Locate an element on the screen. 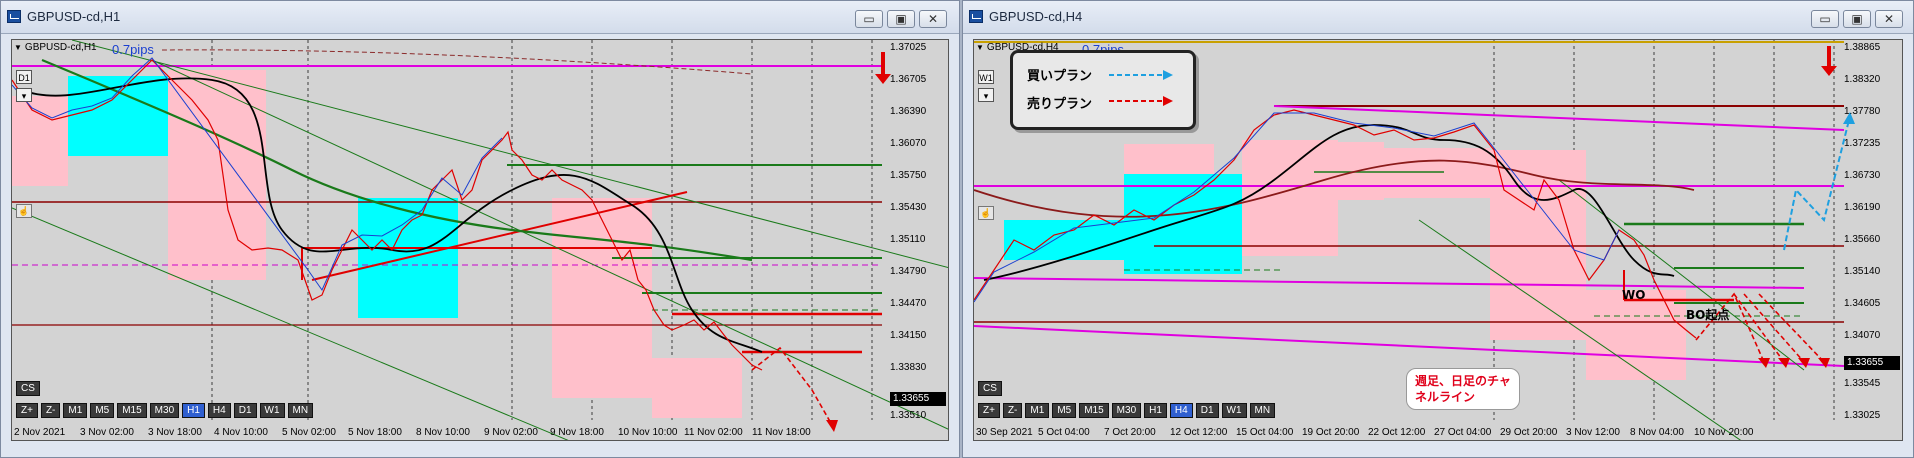 The width and height of the screenshot is (1914, 458). price-tick: 1.35140 is located at coordinates (1862, 271).